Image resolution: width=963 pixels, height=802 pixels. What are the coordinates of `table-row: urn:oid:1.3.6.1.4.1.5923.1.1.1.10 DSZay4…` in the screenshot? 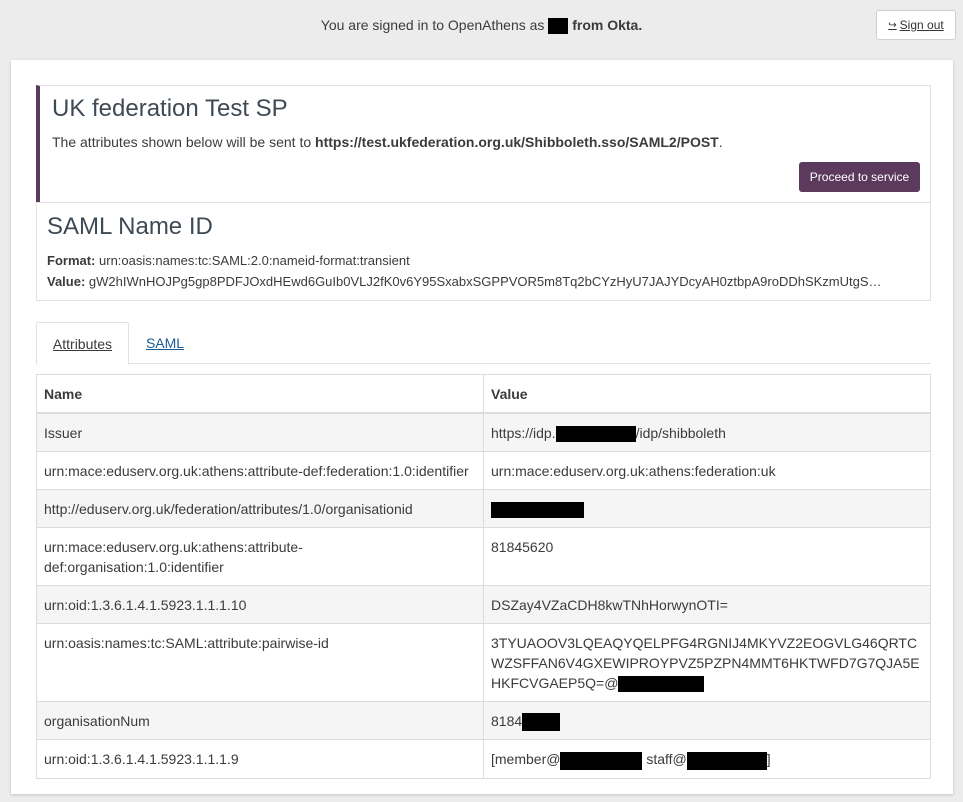 It's located at (483, 604).